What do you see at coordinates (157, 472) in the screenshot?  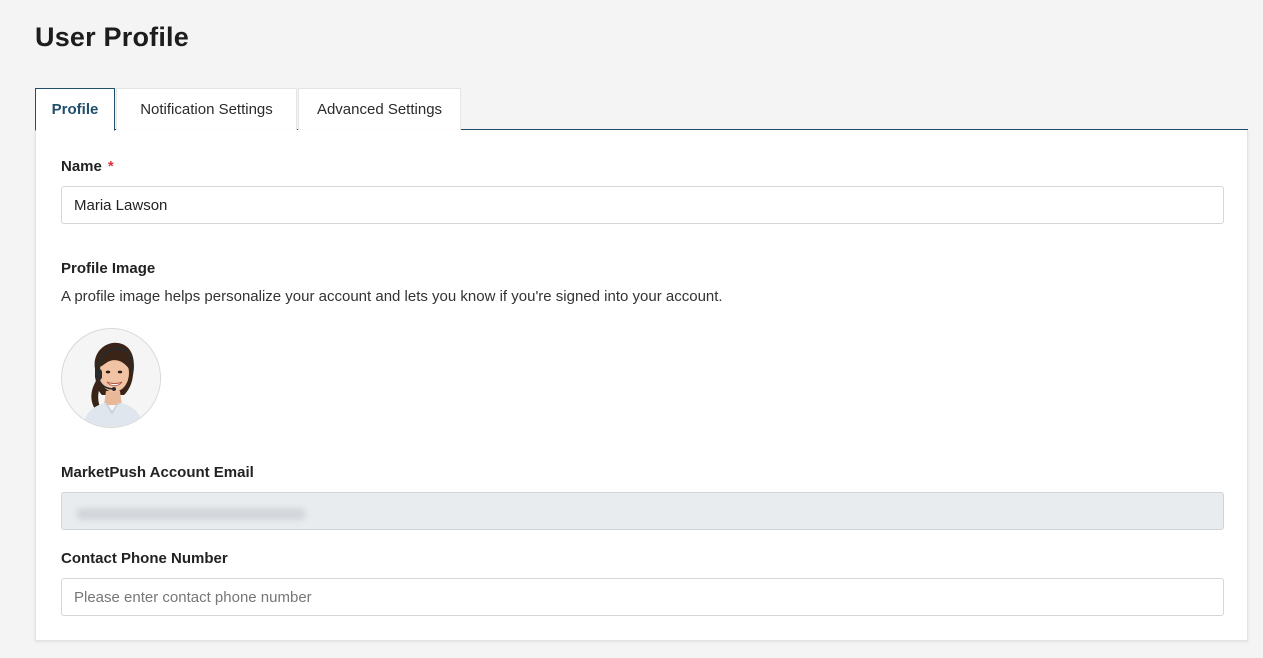 I see `email-label: MarketPush Account Email` at bounding box center [157, 472].